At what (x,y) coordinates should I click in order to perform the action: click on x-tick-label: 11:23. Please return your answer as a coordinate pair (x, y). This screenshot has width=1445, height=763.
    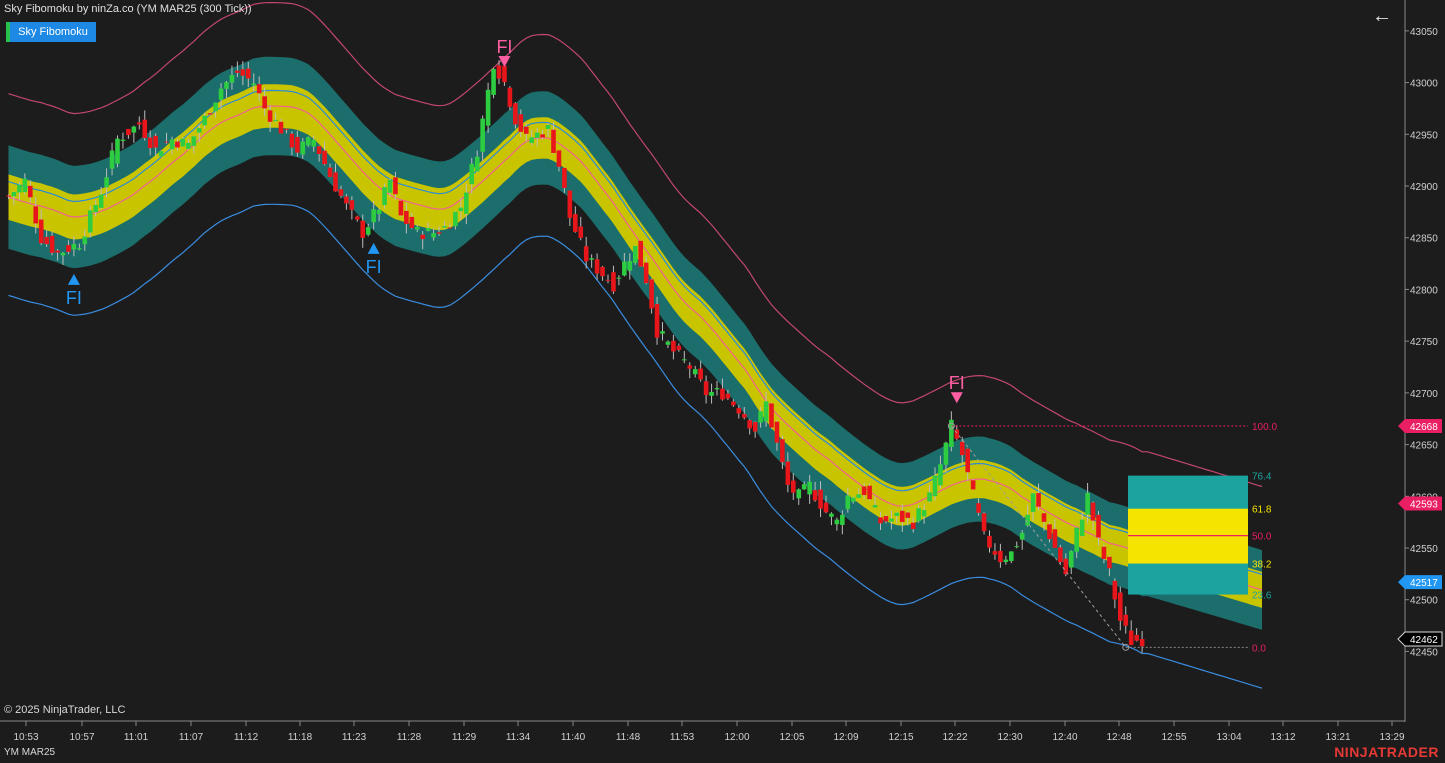
    Looking at the image, I should click on (354, 737).